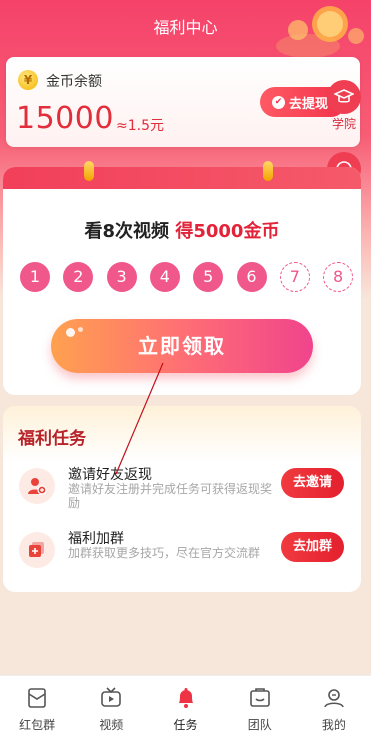 The height and width of the screenshot is (736, 371). Describe the element at coordinates (127, 231) in the screenshot. I see `video-task-count: 看8次视频` at that location.